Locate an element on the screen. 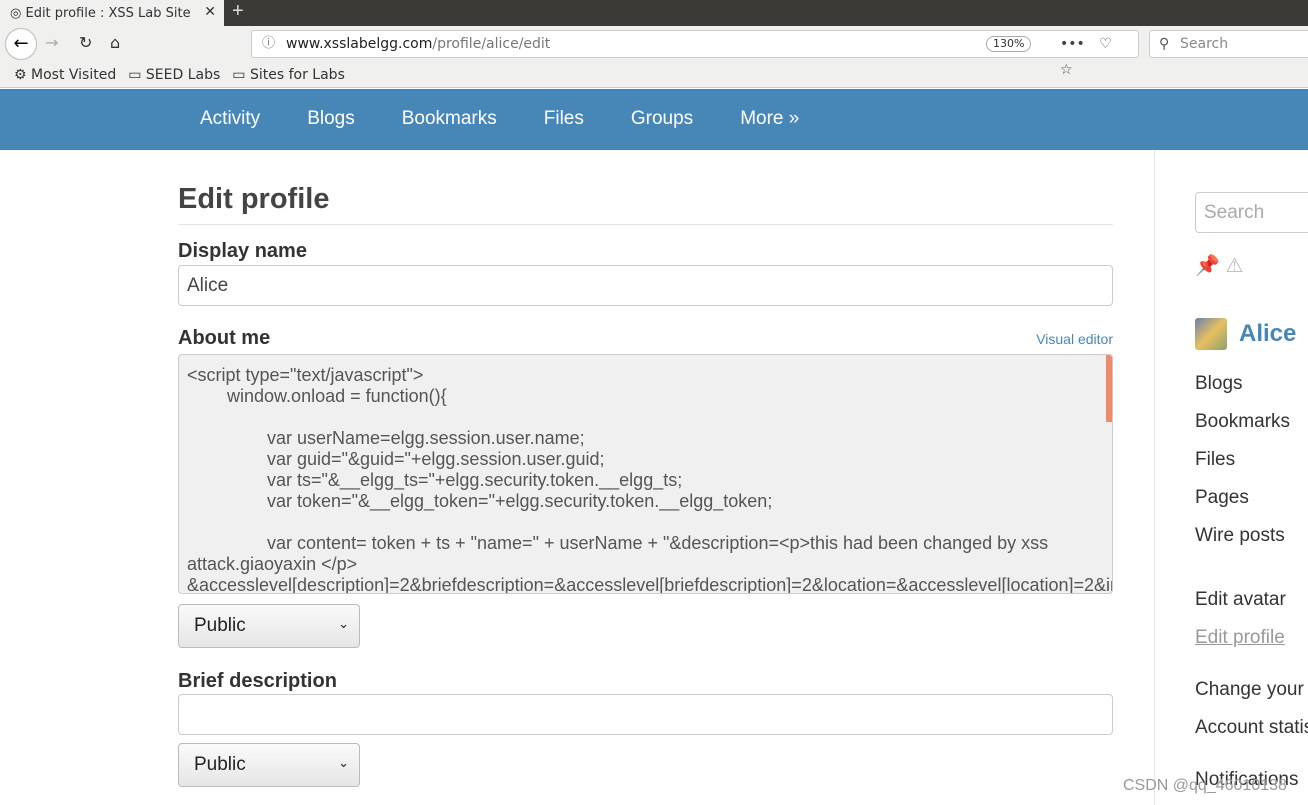  sidebar-item-bookmarks: Bookmarks is located at coordinates (1251, 430).